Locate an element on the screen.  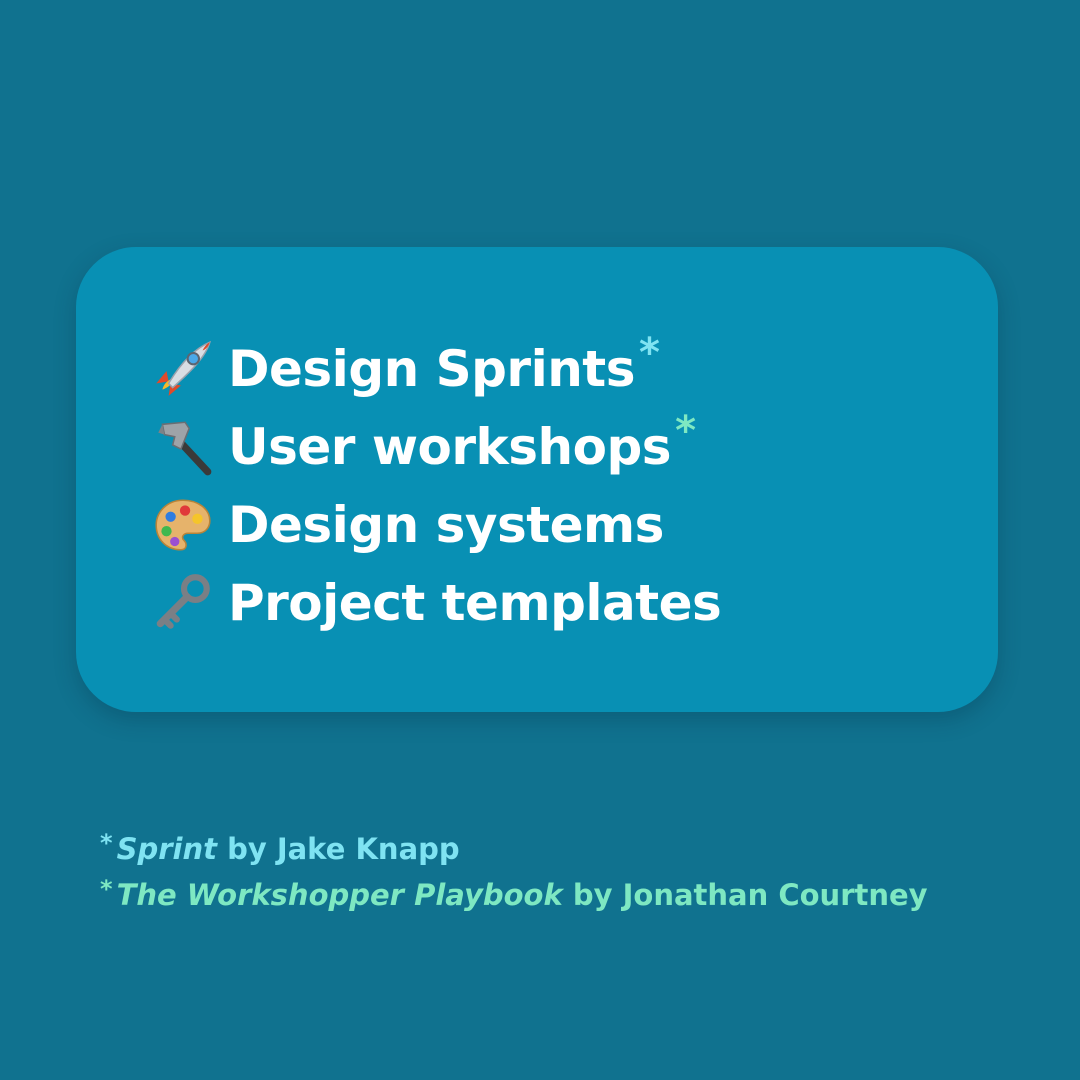
item-label: Design systems is located at coordinates (446, 525).